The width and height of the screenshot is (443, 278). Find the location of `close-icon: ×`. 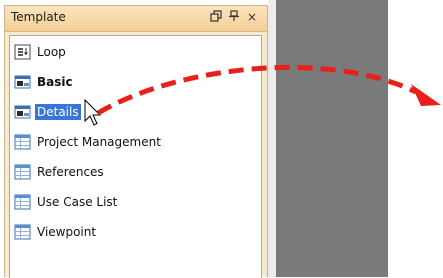

close-icon: × is located at coordinates (252, 17).